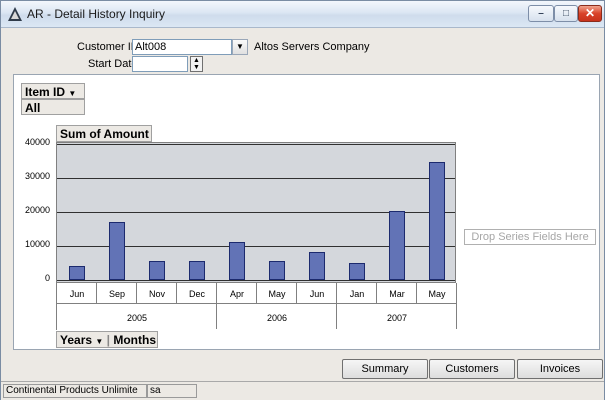  What do you see at coordinates (236, 294) in the screenshot?
I see `x-tick-label: Apr` at bounding box center [236, 294].